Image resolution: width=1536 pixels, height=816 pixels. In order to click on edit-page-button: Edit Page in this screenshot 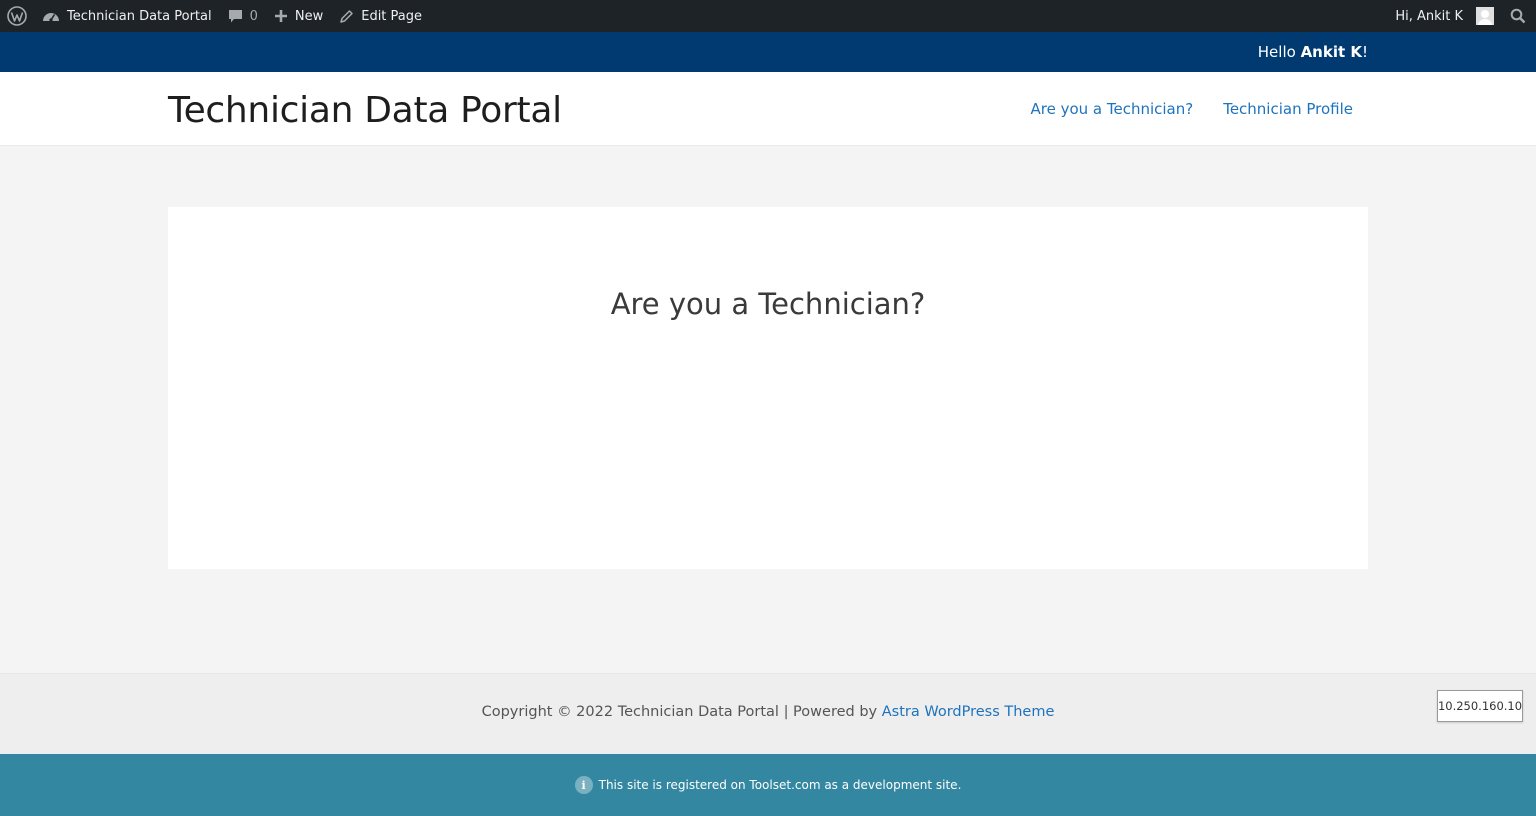, I will do `click(380, 16)`.